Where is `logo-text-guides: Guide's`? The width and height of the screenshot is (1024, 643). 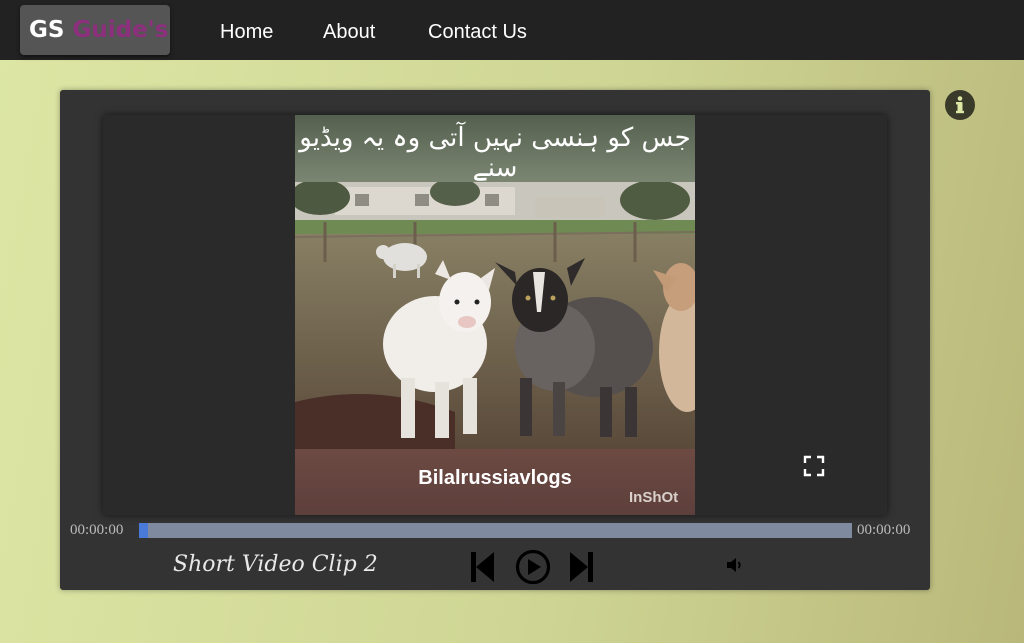 logo-text-guides: Guide's is located at coordinates (120, 30).